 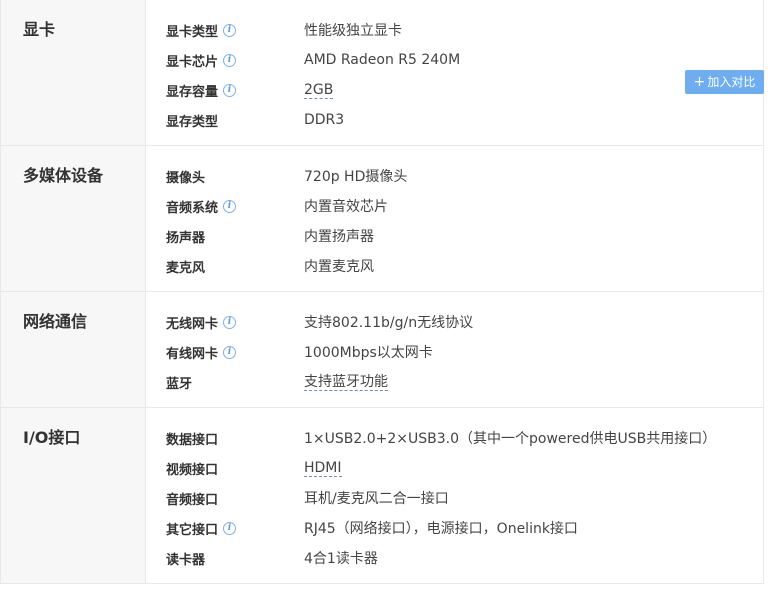 I want to click on spec-value: AMD Radeon R5 240M, so click(x=382, y=60).